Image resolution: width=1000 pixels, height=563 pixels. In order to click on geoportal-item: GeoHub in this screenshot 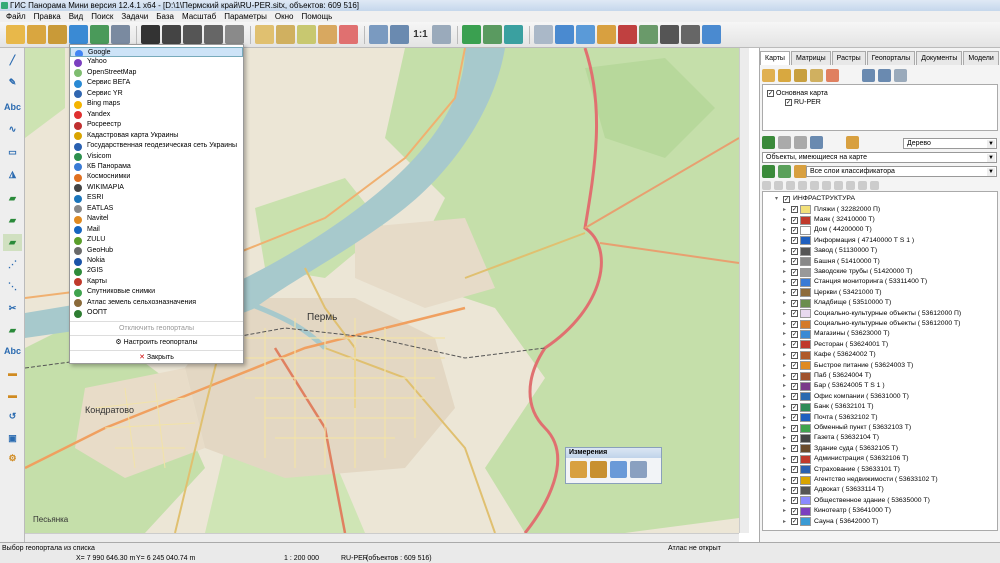, I will do `click(156, 251)`.